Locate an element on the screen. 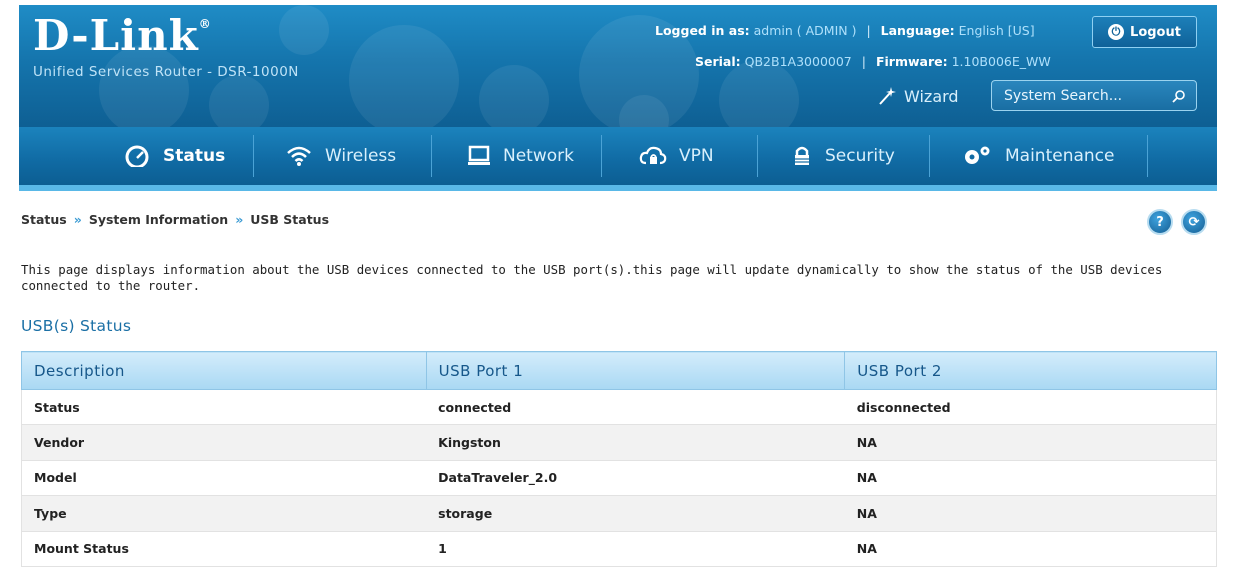 This screenshot has width=1239, height=585. table-header-row: Description USB Port 1 USB Port 2 is located at coordinates (619, 370).